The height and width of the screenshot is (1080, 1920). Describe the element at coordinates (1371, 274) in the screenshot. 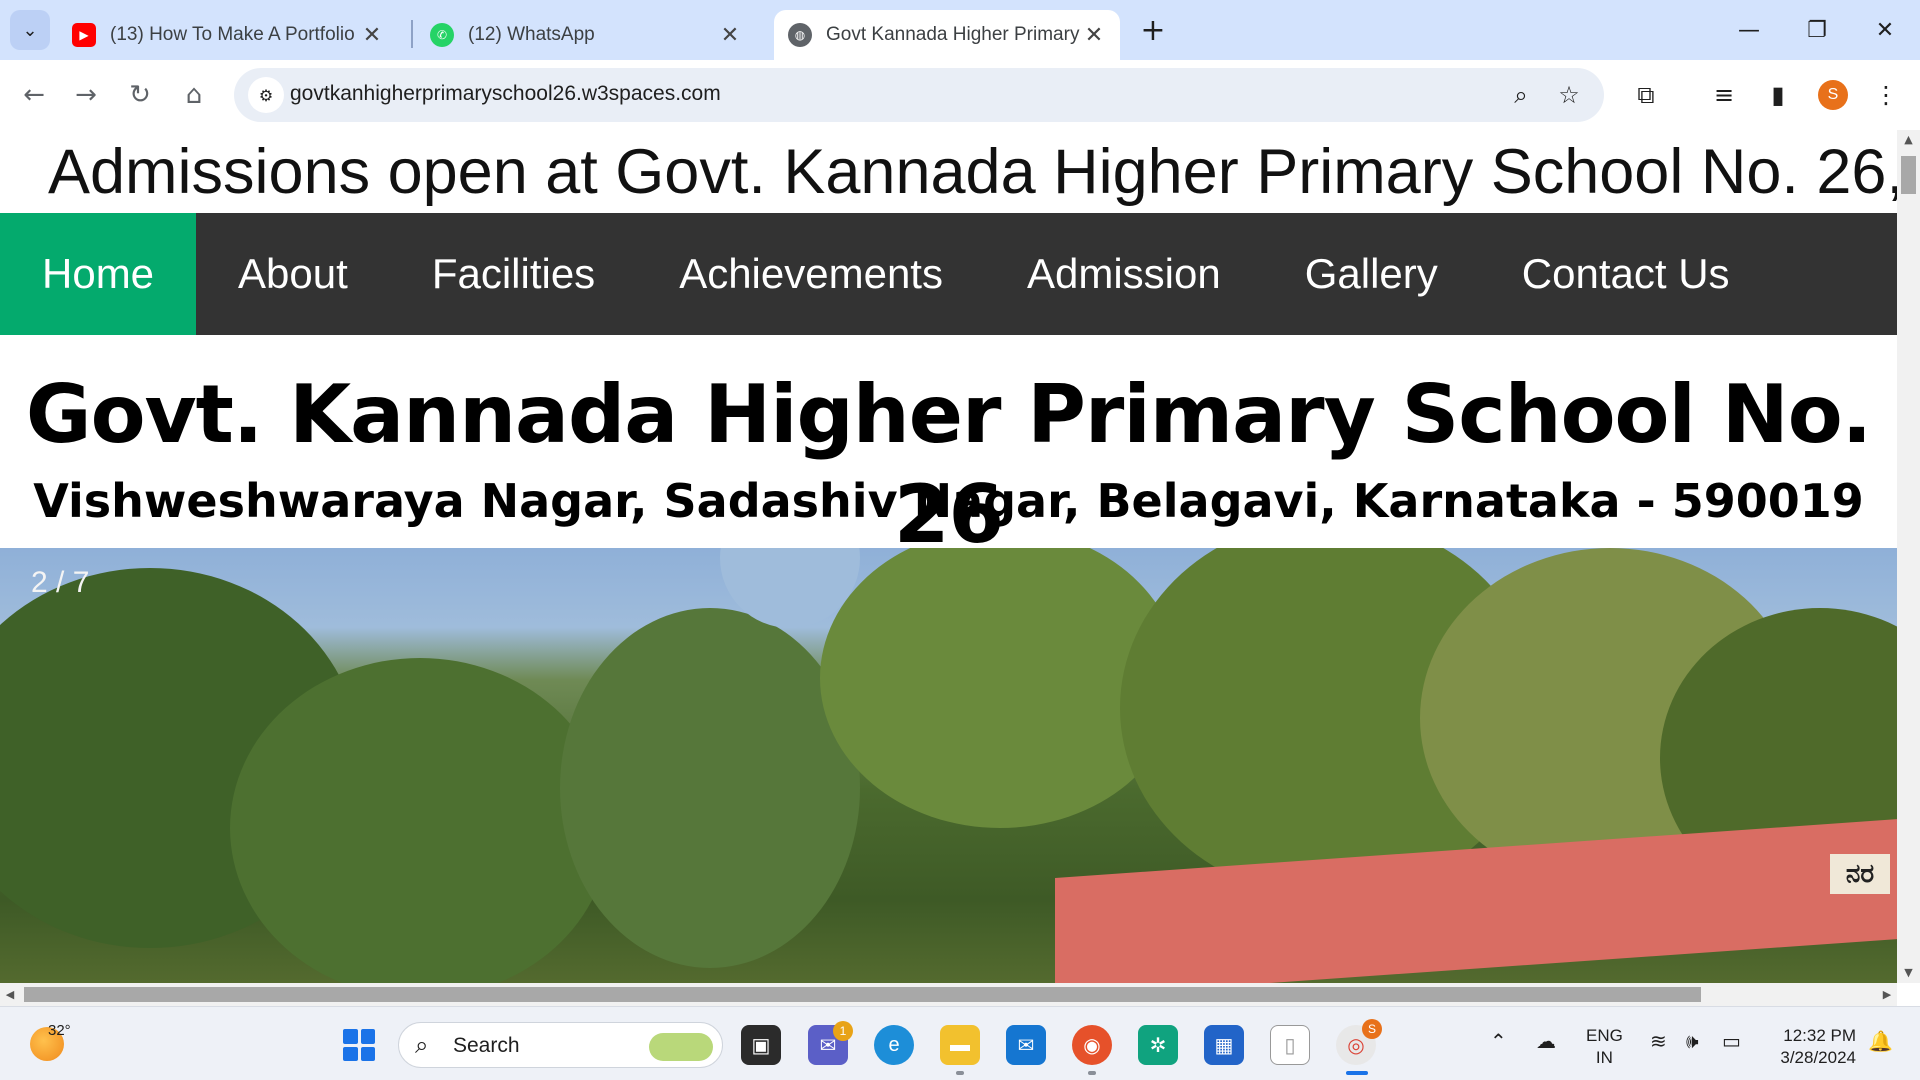

I see `nav-gallery: Gallery` at that location.